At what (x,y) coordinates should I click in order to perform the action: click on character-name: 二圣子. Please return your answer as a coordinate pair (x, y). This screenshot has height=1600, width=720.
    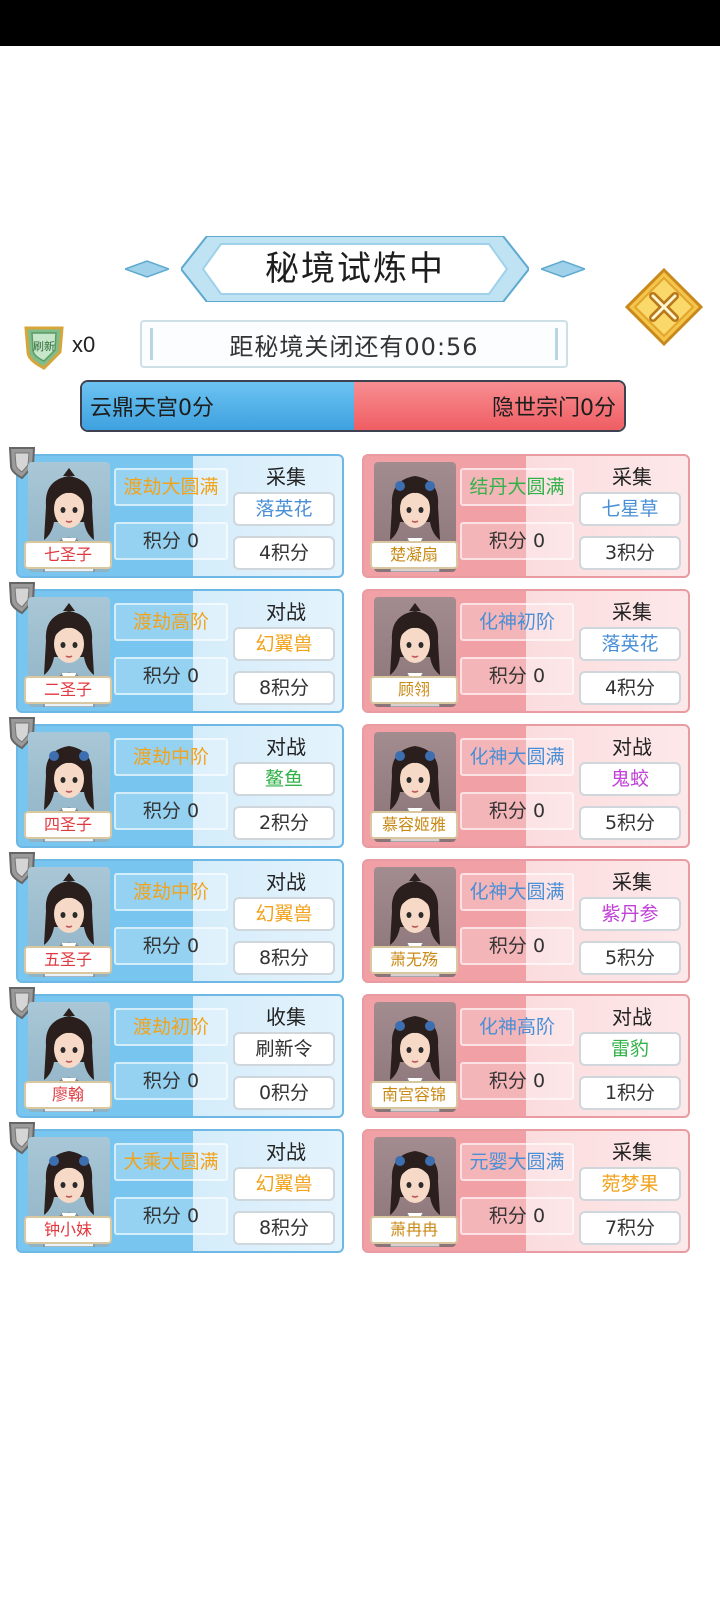
    Looking at the image, I should click on (68, 690).